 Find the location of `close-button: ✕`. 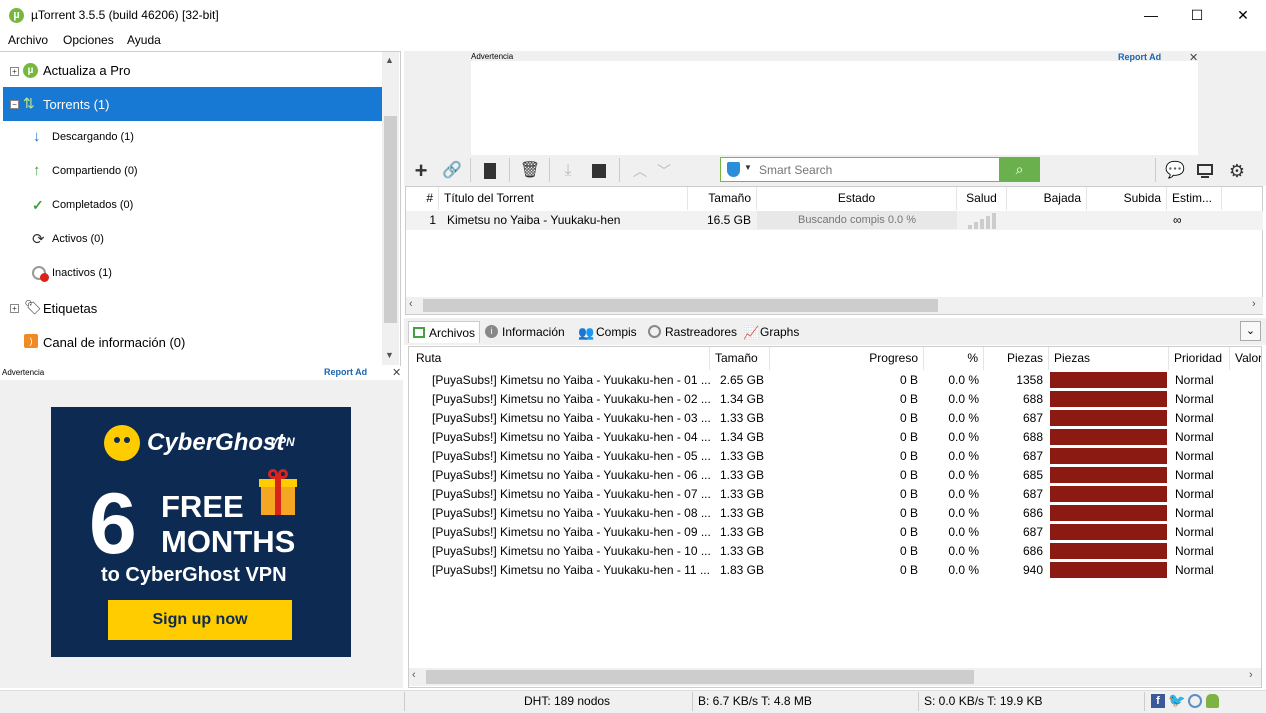

close-button: ✕ is located at coordinates (1243, 15).